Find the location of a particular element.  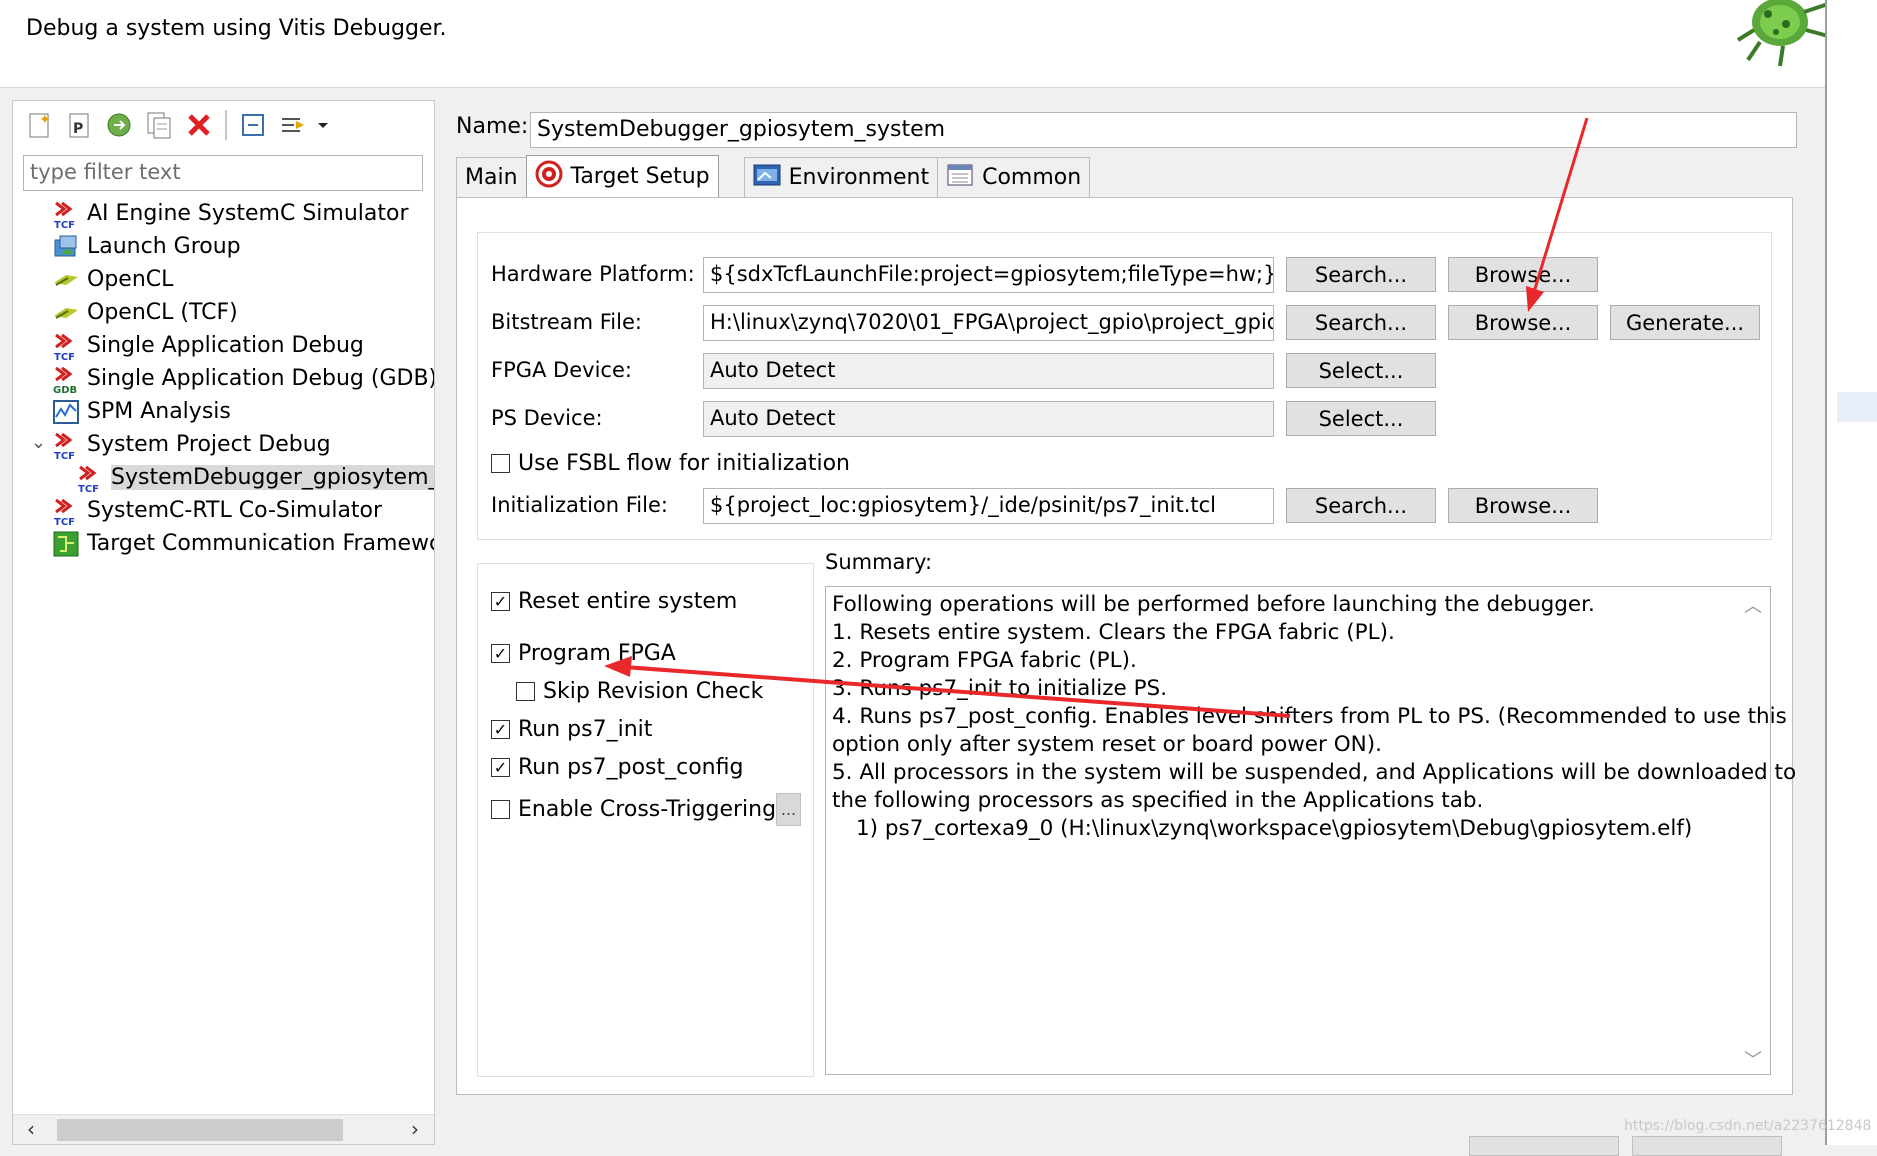

tree-item-systemdebugger-gpiosytem: TCF SystemDebugger_gpiosytem_s is located at coordinates (223, 477).